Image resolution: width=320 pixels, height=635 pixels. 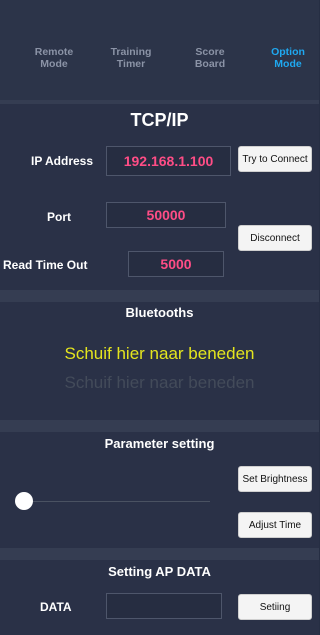 I want to click on scroll-hint-shadow: Schuif hier naar beneden, so click(x=159, y=382).